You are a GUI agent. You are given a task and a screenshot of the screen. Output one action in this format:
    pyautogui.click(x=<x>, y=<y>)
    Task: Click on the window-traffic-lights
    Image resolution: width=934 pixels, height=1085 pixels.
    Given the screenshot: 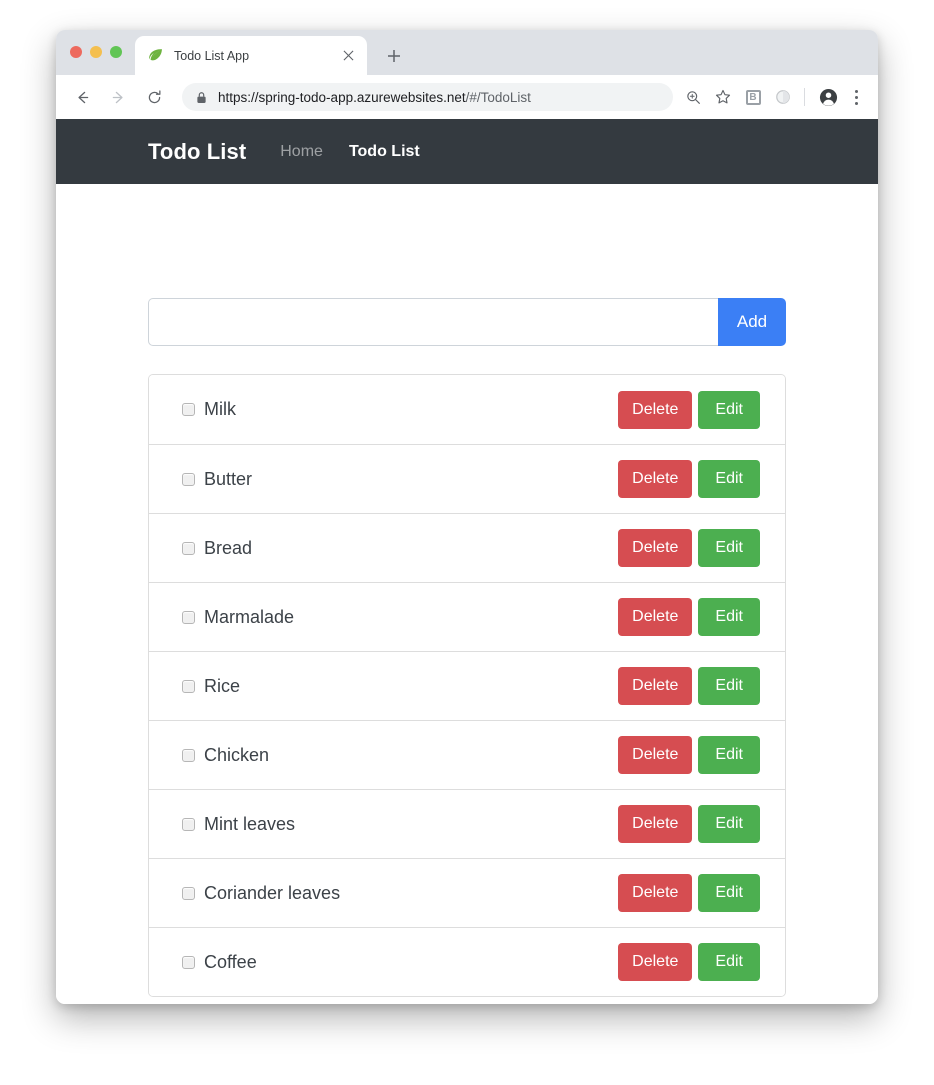 What is the action you would take?
    pyautogui.click(x=96, y=52)
    